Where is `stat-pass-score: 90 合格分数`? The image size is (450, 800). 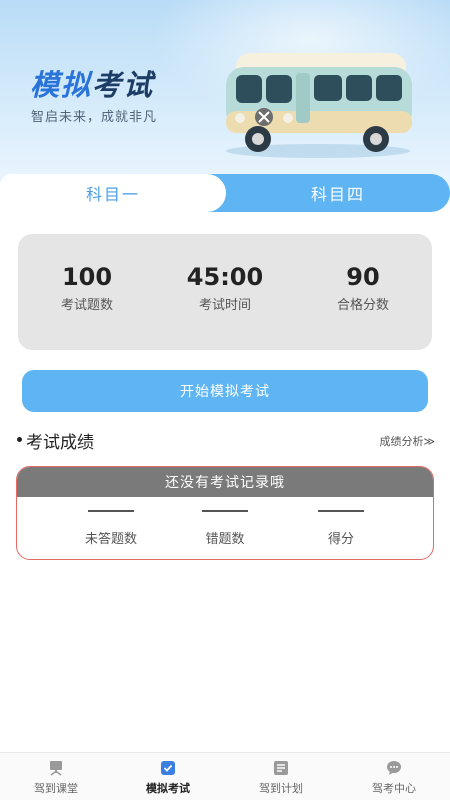
stat-pass-score: 90 合格分数 is located at coordinates (363, 287).